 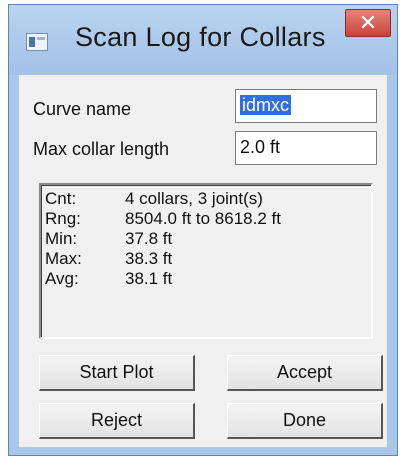 What do you see at coordinates (63, 218) in the screenshot?
I see `stat-key: Rng:` at bounding box center [63, 218].